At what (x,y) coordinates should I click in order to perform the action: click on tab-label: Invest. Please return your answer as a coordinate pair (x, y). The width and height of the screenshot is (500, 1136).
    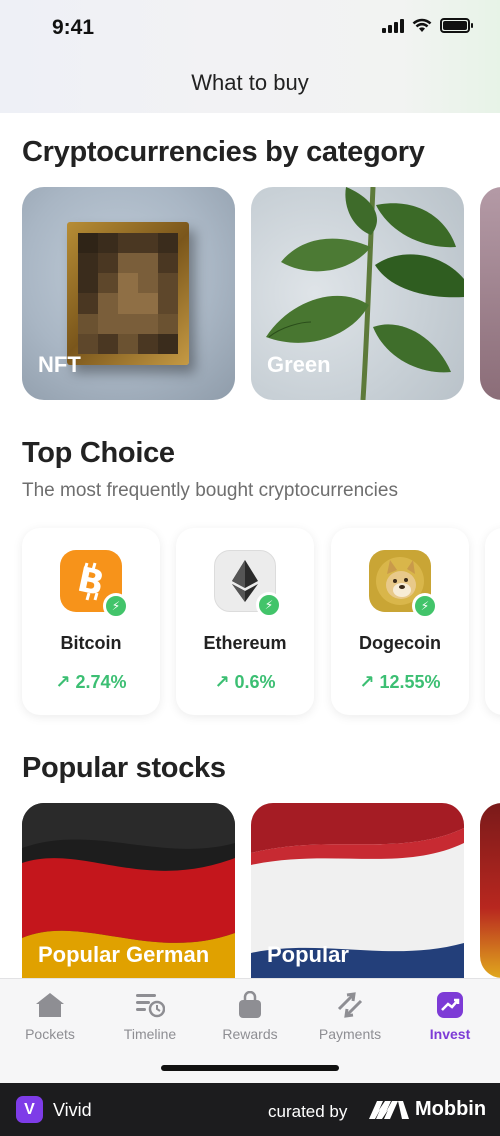
    Looking at the image, I should click on (450, 1034).